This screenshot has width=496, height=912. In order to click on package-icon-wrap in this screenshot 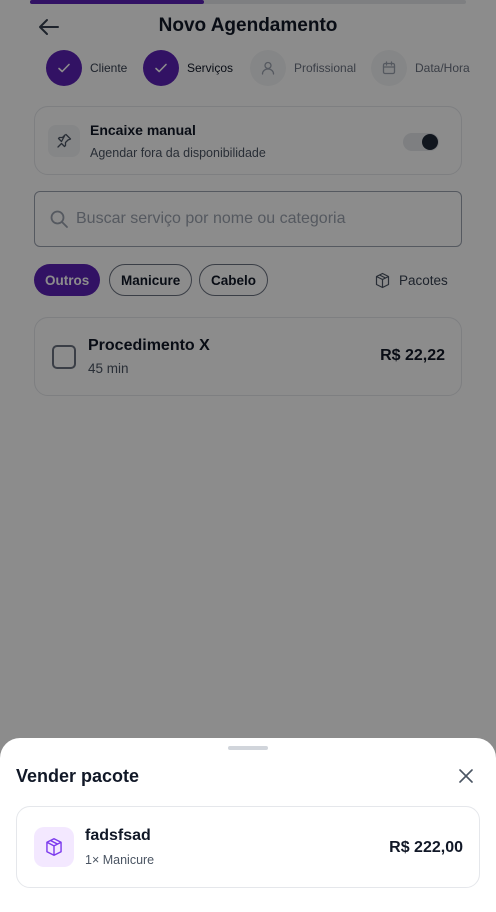, I will do `click(54, 847)`.